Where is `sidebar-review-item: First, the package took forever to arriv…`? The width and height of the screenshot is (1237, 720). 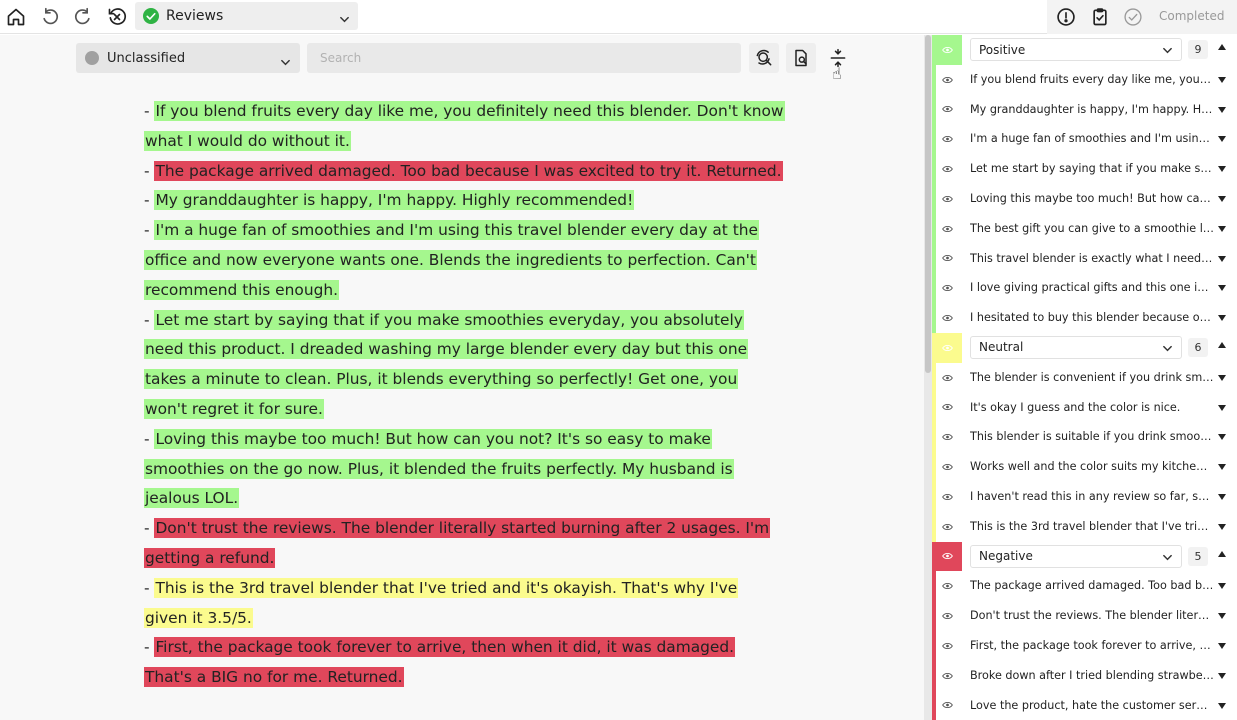 sidebar-review-item: First, the package took forever to arriv… is located at coordinates (1084, 645).